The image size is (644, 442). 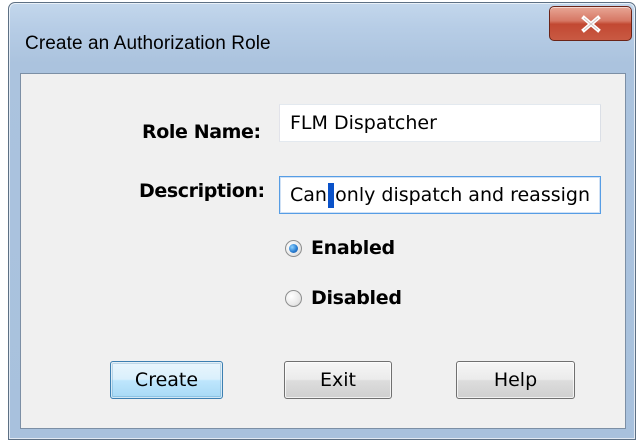 What do you see at coordinates (202, 191) in the screenshot?
I see `description-label: Description:` at bounding box center [202, 191].